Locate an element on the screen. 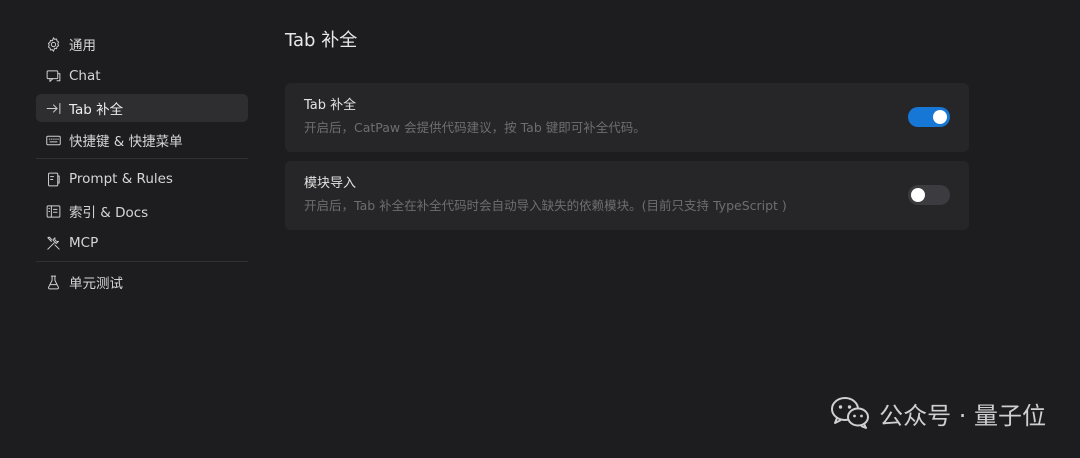 Image resolution: width=1080 pixels, height=458 pixels. sidebar-item-label: Chat is located at coordinates (85, 76).